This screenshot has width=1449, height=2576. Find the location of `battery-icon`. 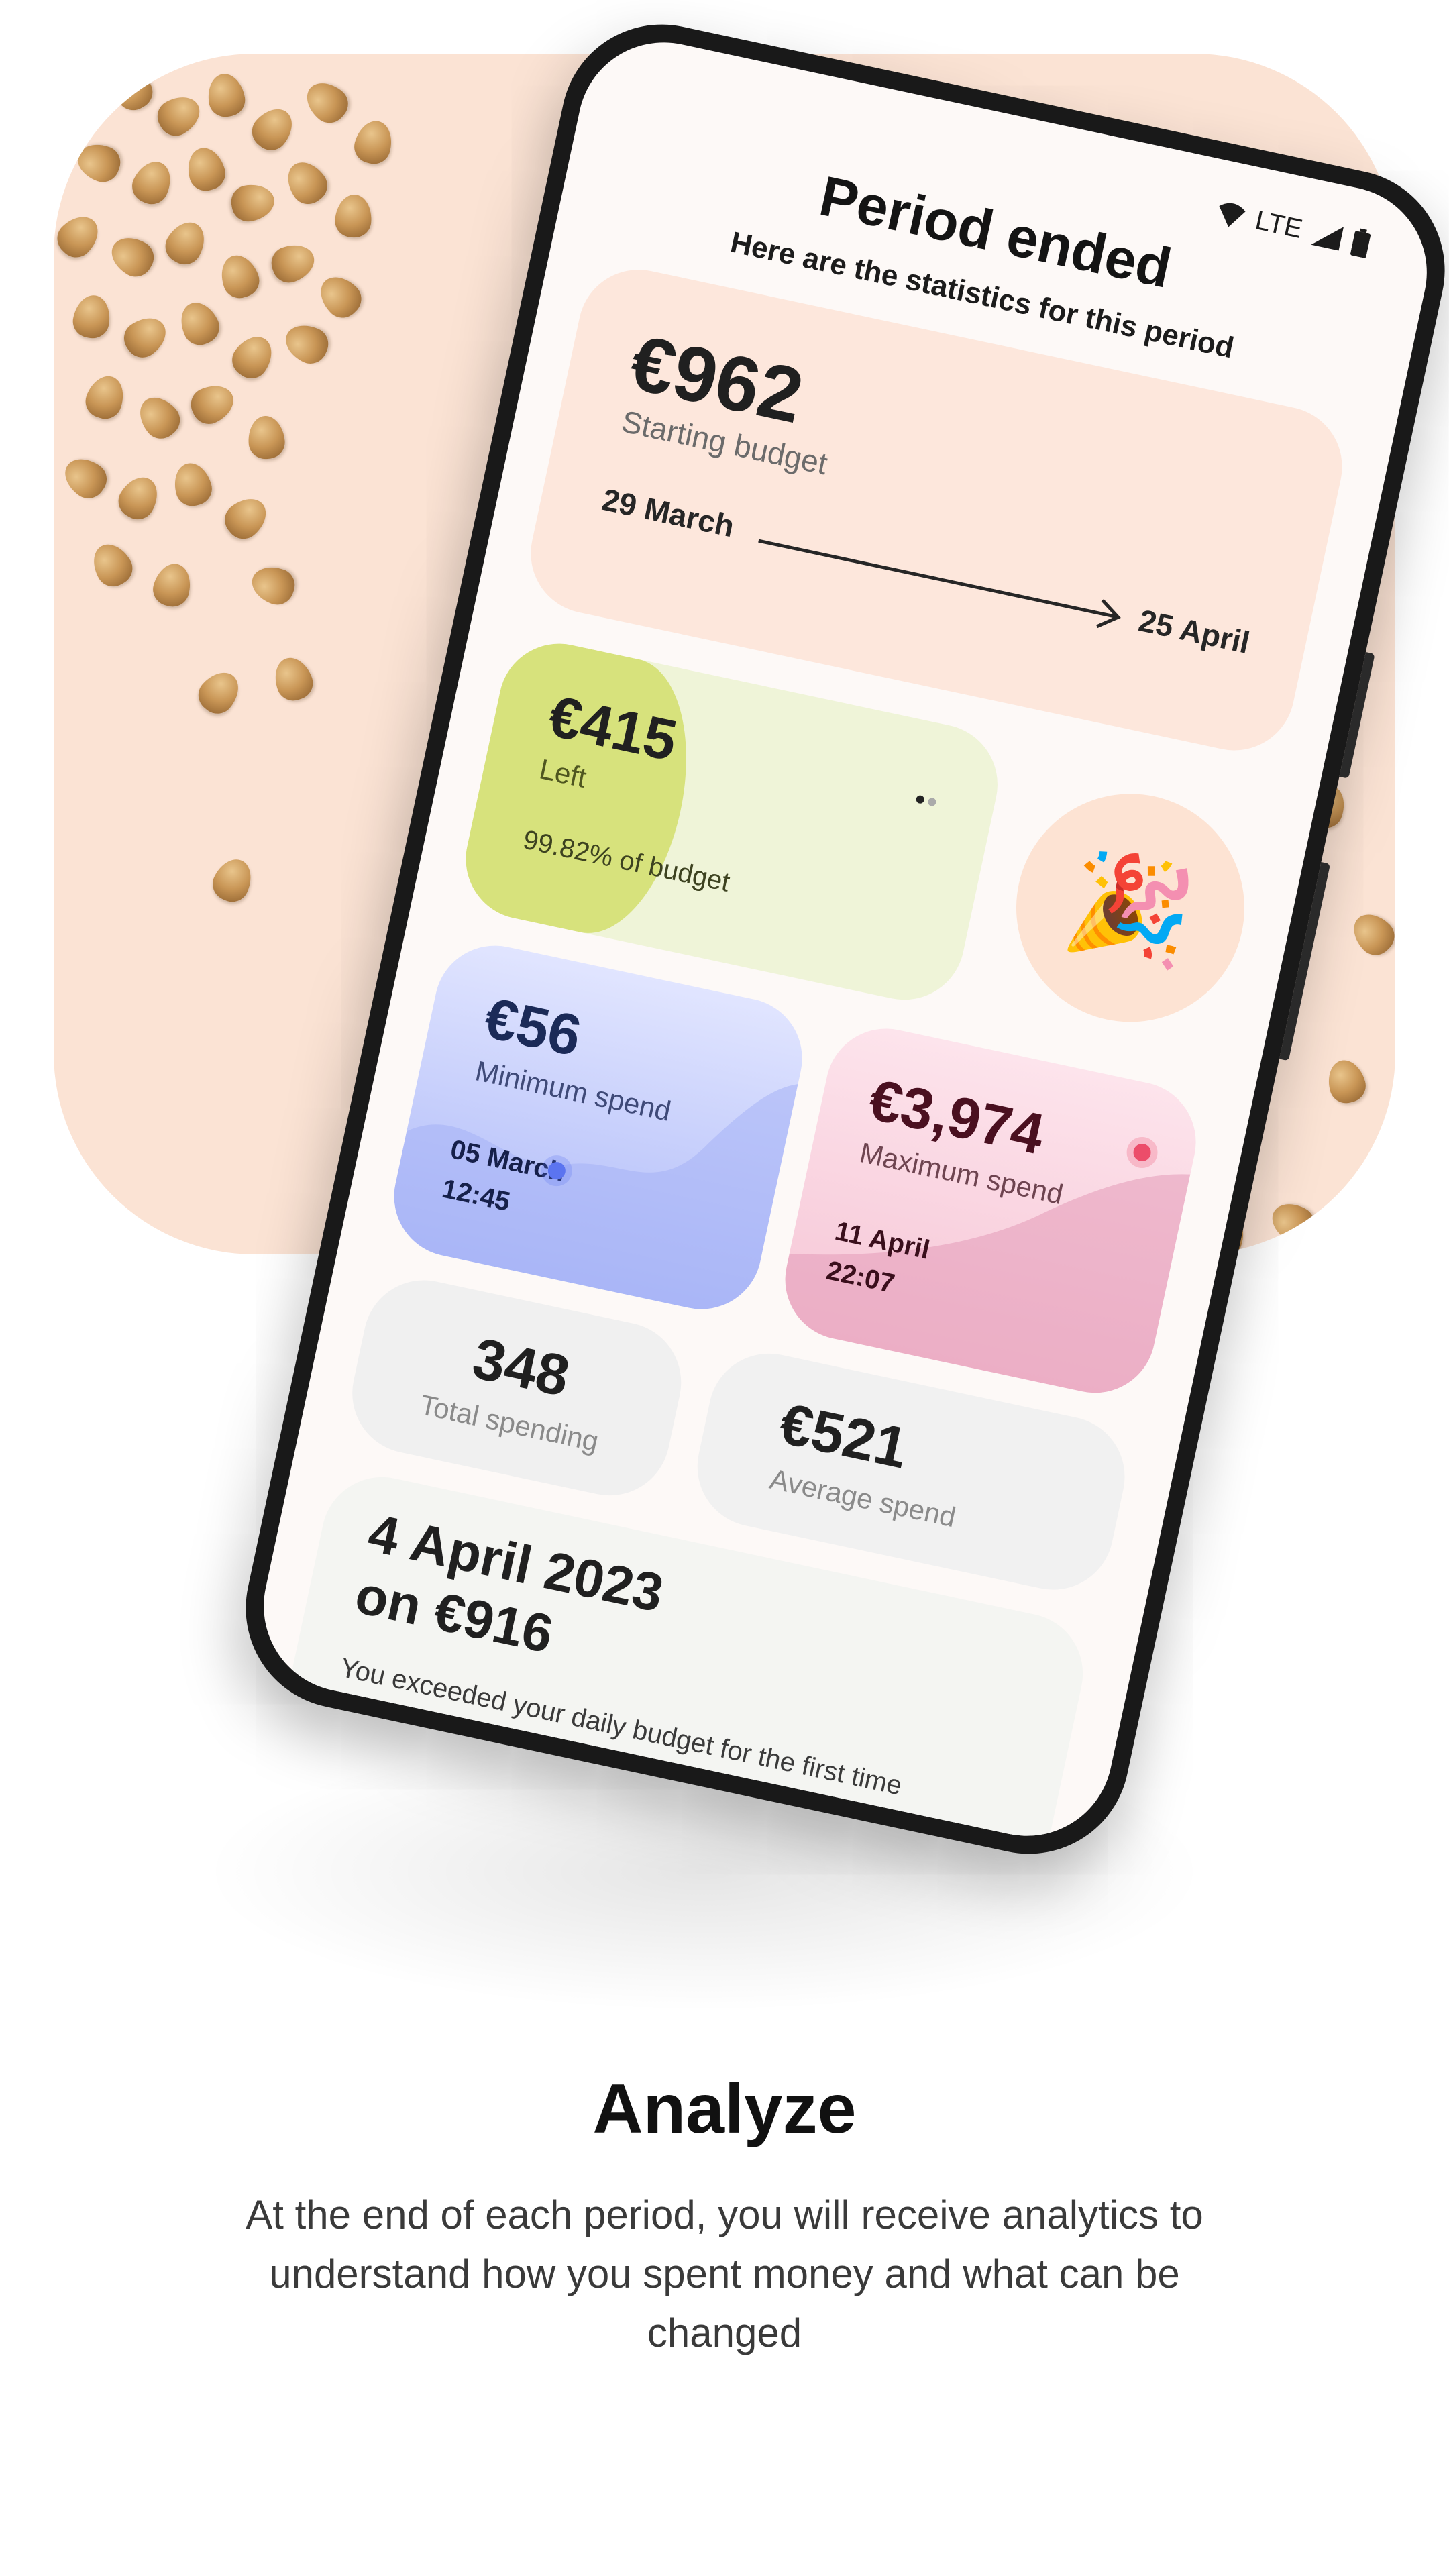

battery-icon is located at coordinates (1360, 243).